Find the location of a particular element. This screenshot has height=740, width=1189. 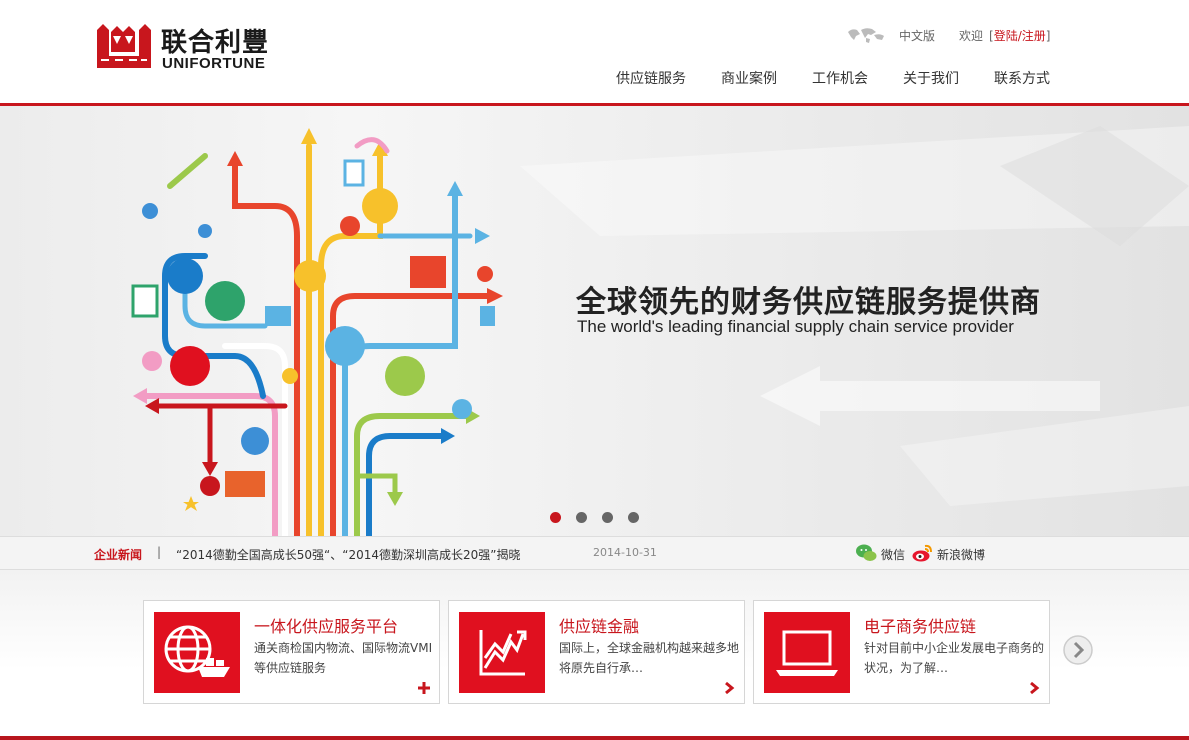

banner-title: 全球领先的财务供应链服务提供商 is located at coordinates (808, 302).